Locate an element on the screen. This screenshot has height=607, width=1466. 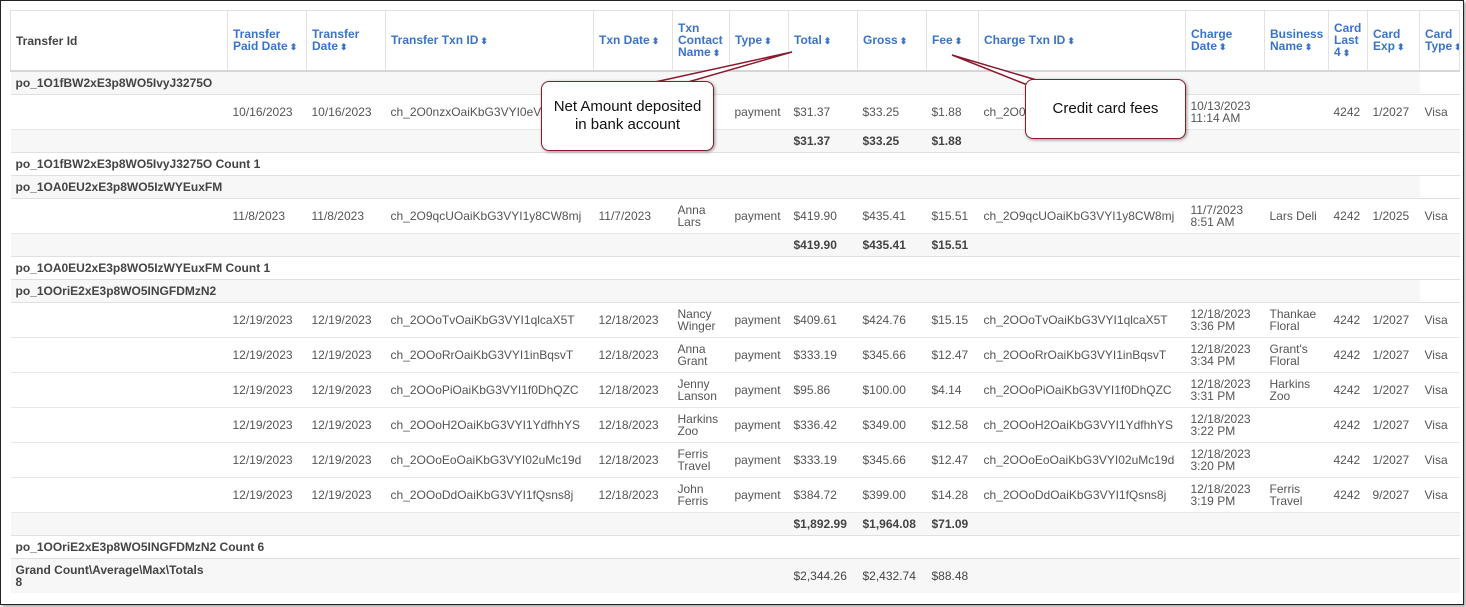
column-header-label: Transfer Txn ID is located at coordinates (435, 40).